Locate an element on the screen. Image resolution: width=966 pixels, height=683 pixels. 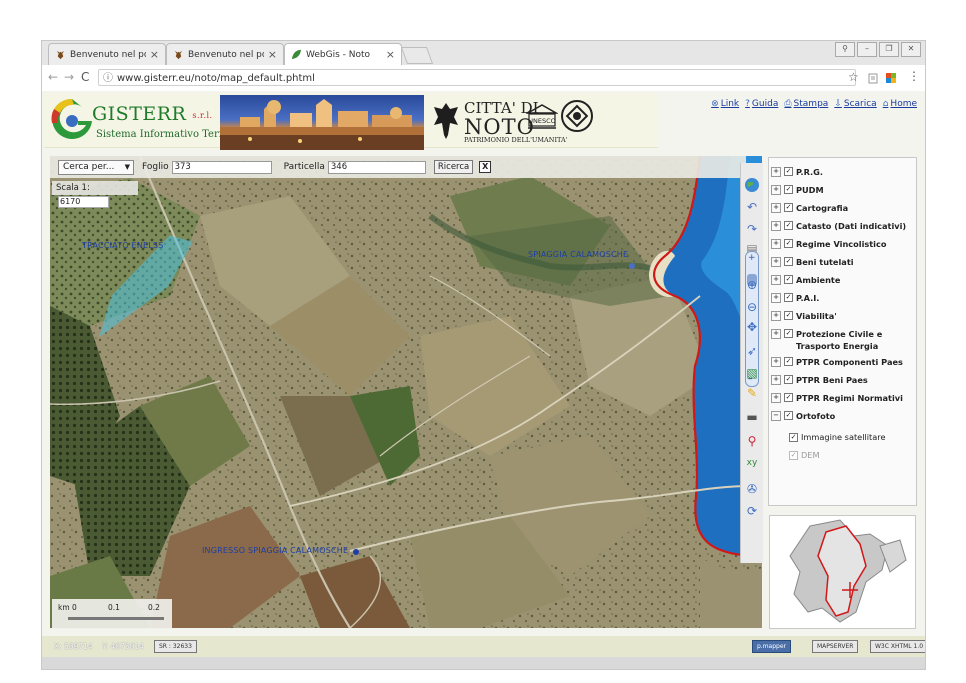
sublayer-dem: ✓ DEM is located at coordinates (804, 455).